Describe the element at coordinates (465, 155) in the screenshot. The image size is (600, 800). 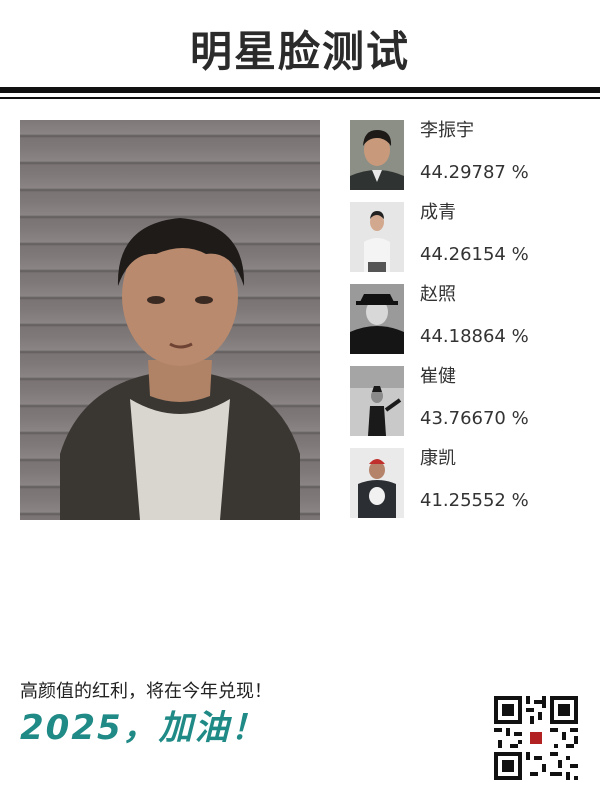
I see `match-item: 李振宇 44.29787 %` at that location.